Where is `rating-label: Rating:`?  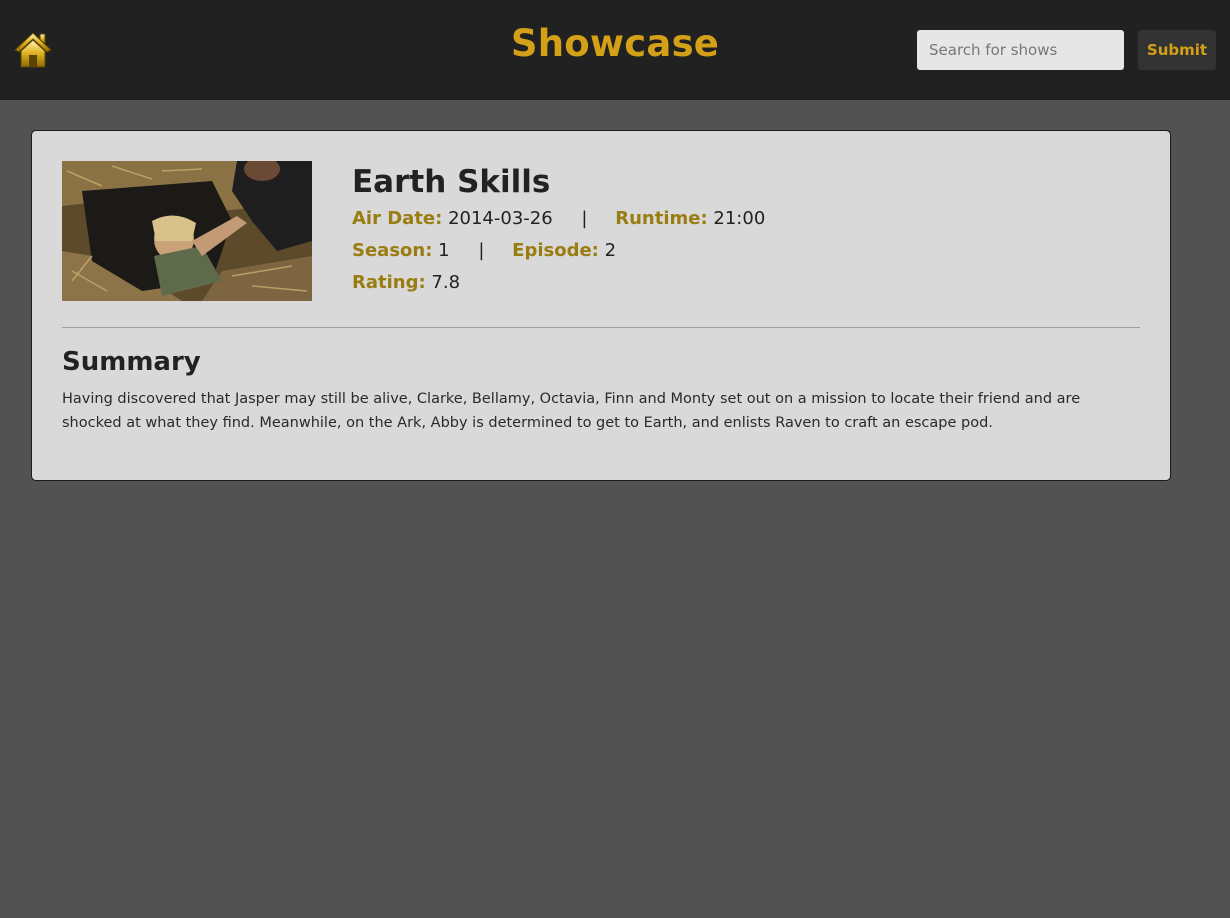
rating-label: Rating: is located at coordinates (389, 282).